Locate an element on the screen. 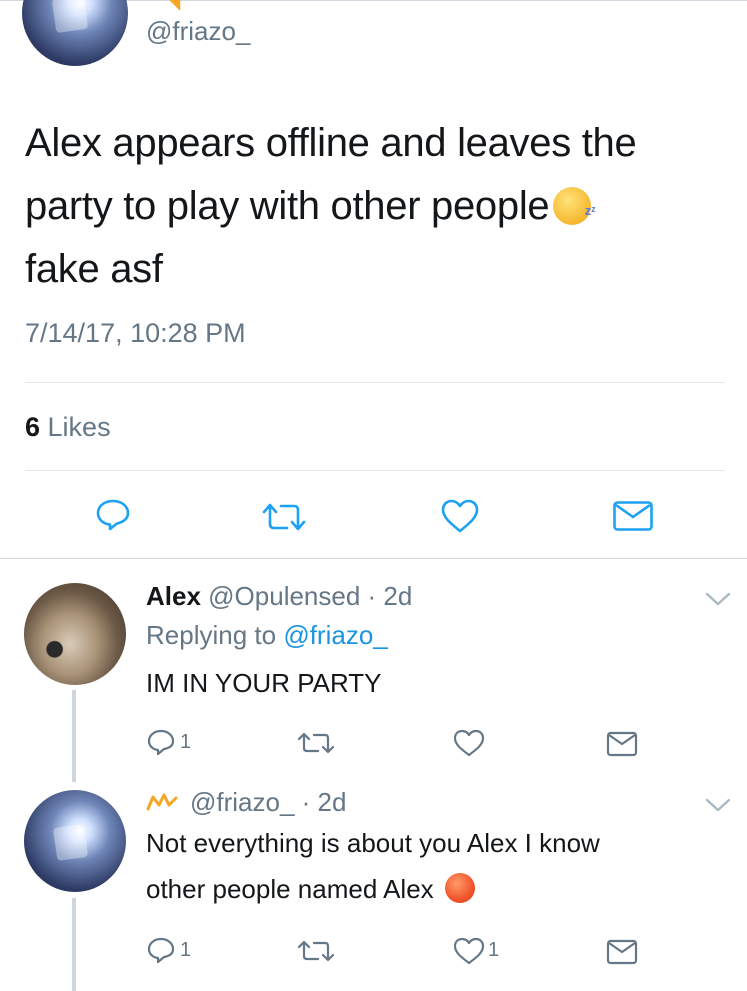  replying-prefix: Replying to is located at coordinates (215, 635).